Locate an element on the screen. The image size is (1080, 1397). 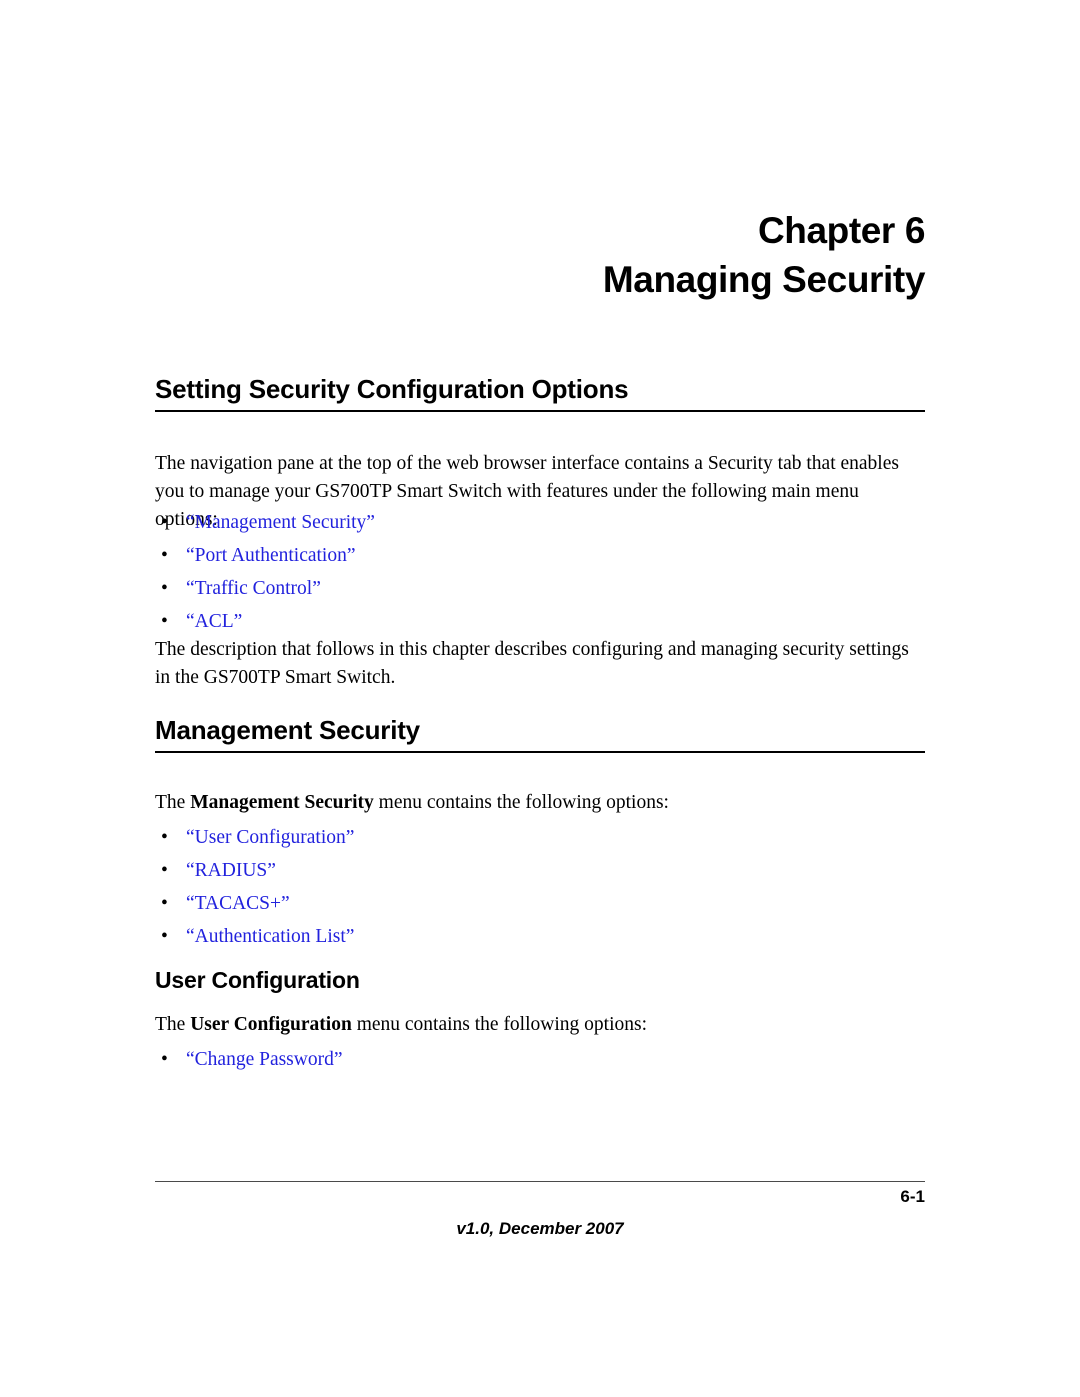
list-item: • “Traffic Control” is located at coordinates (540, 588).